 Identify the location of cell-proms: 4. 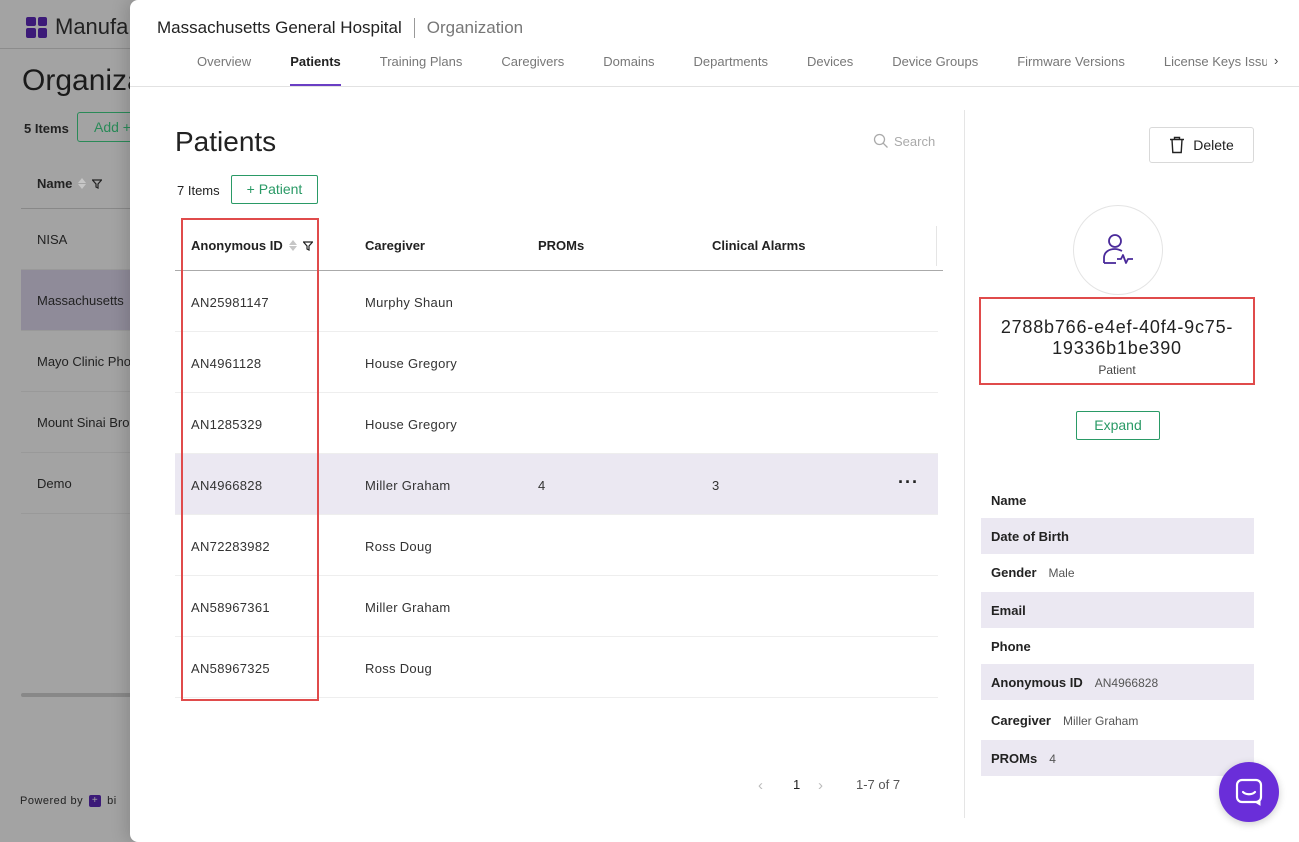
(542, 485).